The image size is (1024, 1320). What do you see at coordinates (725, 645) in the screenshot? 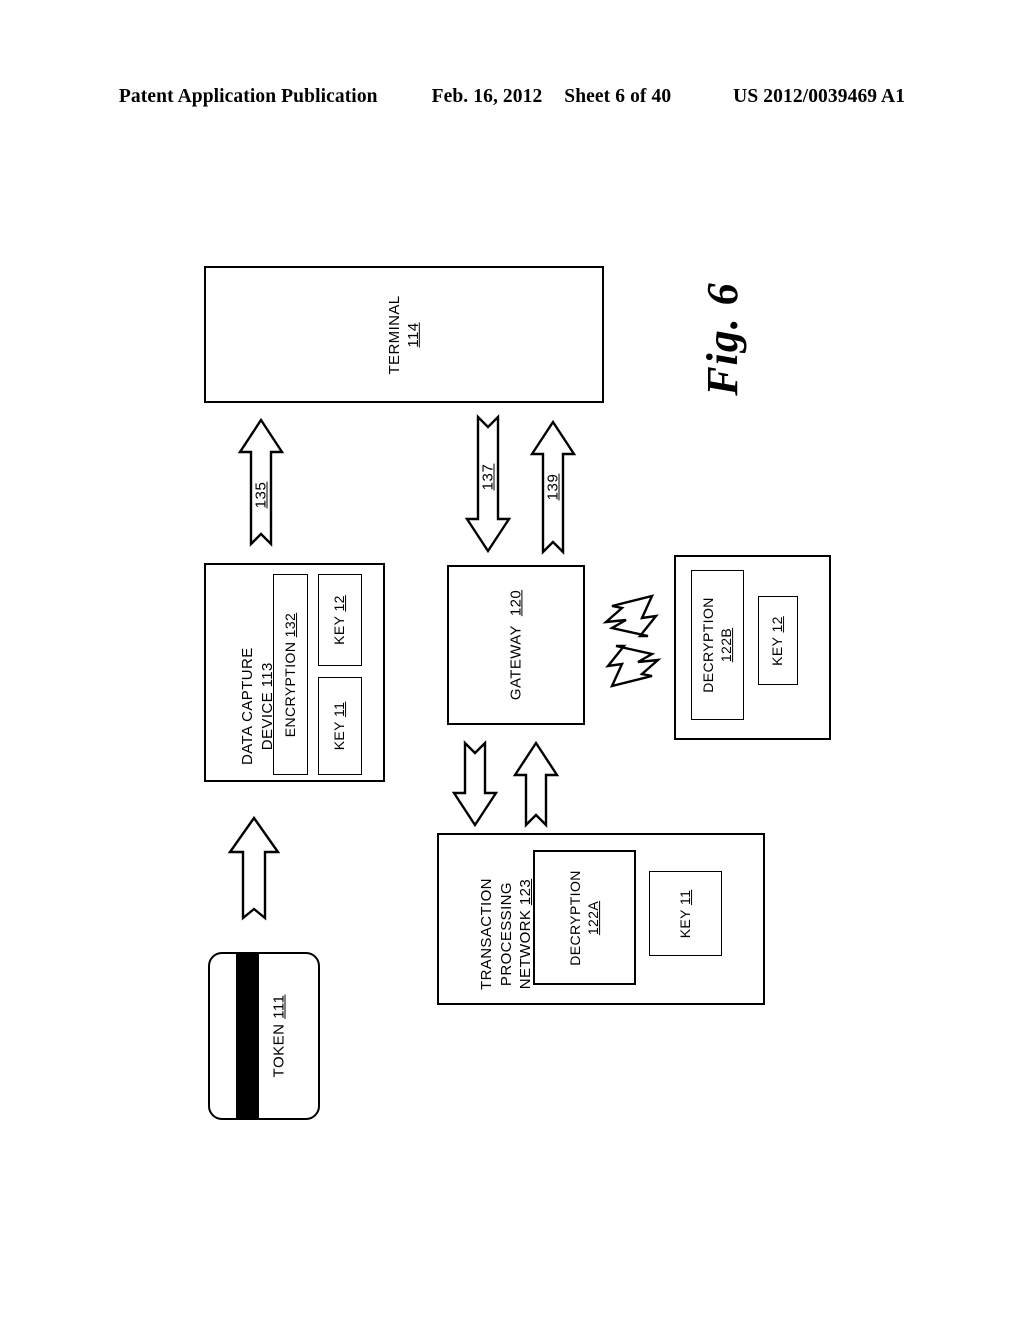
I see `decryption-122b-ref: 122B` at bounding box center [725, 645].